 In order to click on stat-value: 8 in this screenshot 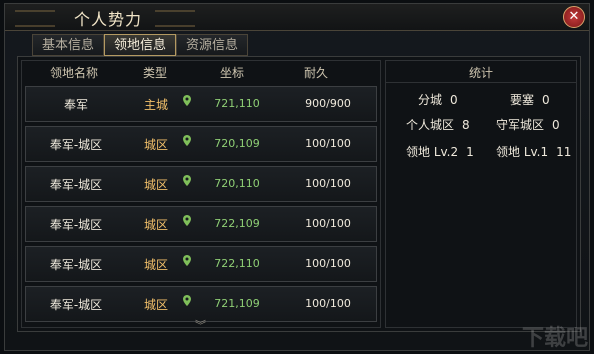, I will do `click(466, 125)`.